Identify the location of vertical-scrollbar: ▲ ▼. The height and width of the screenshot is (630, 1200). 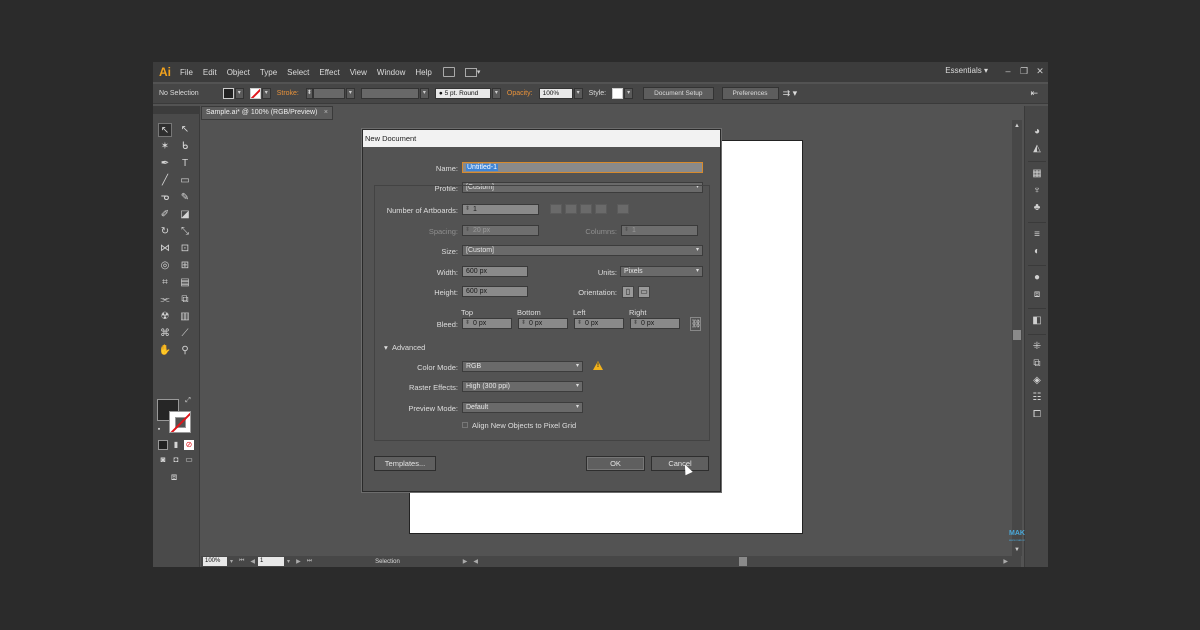
(1017, 338).